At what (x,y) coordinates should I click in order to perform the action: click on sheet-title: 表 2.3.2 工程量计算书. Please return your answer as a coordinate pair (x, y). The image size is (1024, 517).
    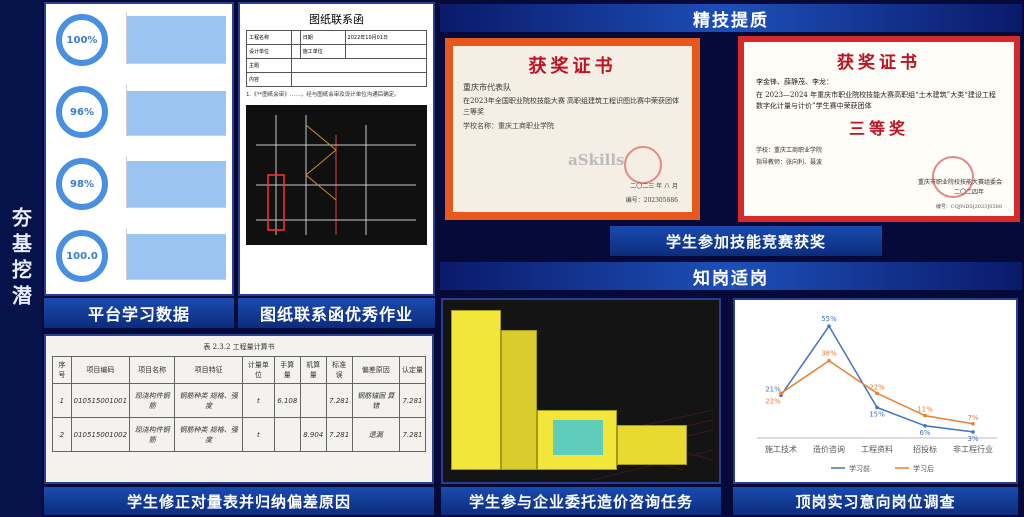
    Looking at the image, I should click on (239, 347).